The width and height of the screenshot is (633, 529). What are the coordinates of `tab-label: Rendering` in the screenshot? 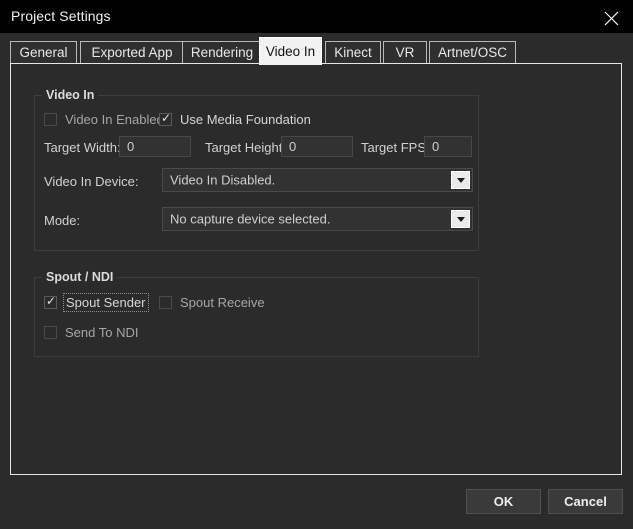 It's located at (222, 52).